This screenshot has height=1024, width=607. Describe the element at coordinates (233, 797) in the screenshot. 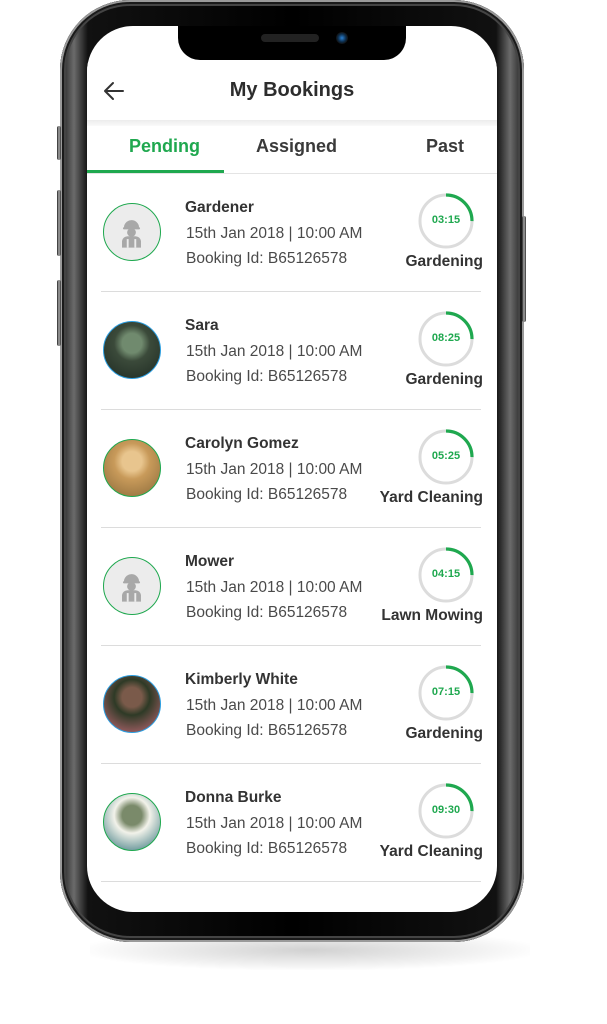

I see `booking-name: Donna Burke` at that location.